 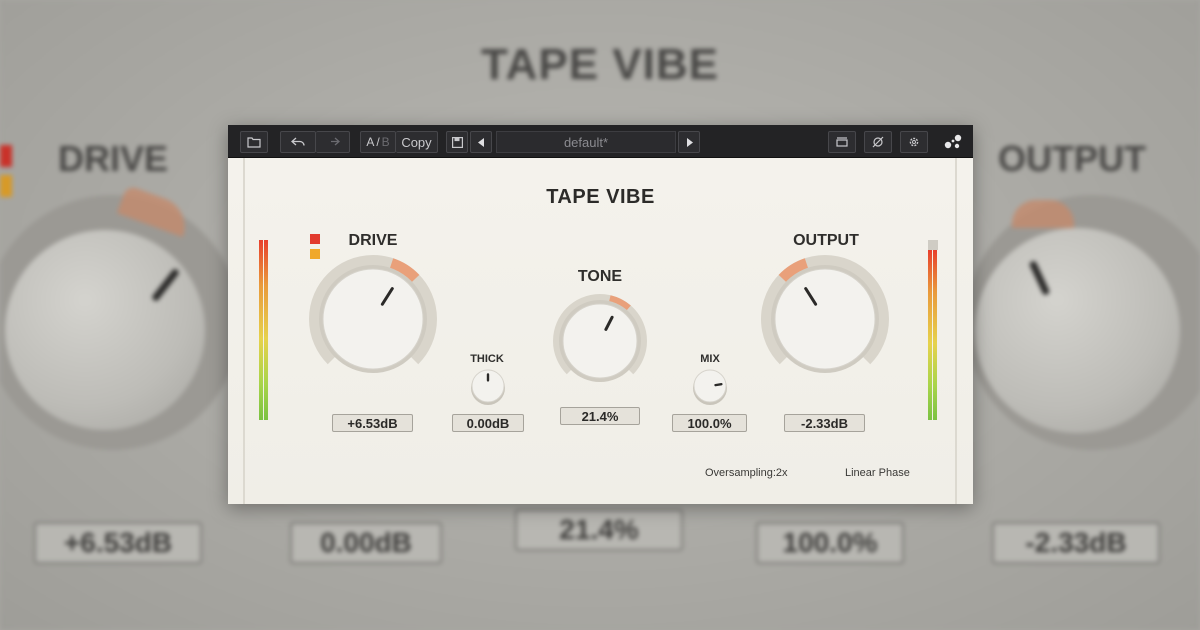 I want to click on bypass-icon, so click(x=878, y=142).